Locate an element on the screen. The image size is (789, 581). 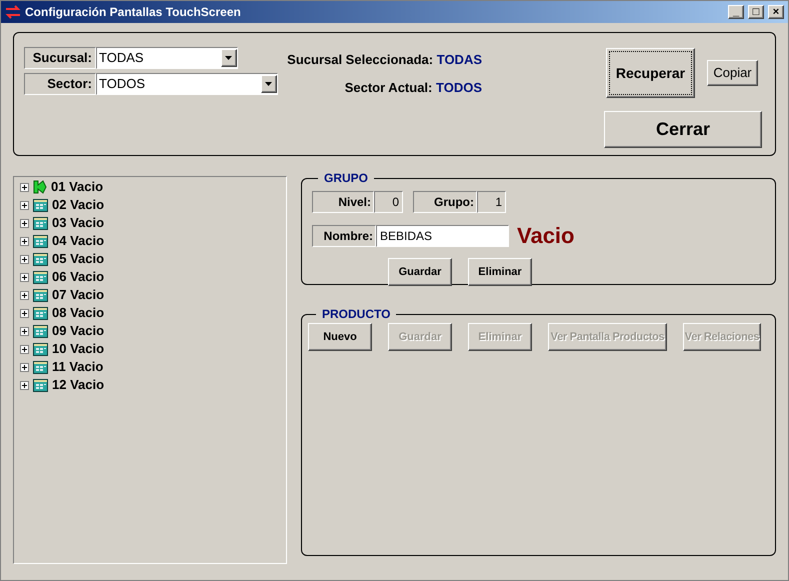
window-title: Configuración Pantallas TouchScreen is located at coordinates (133, 12).